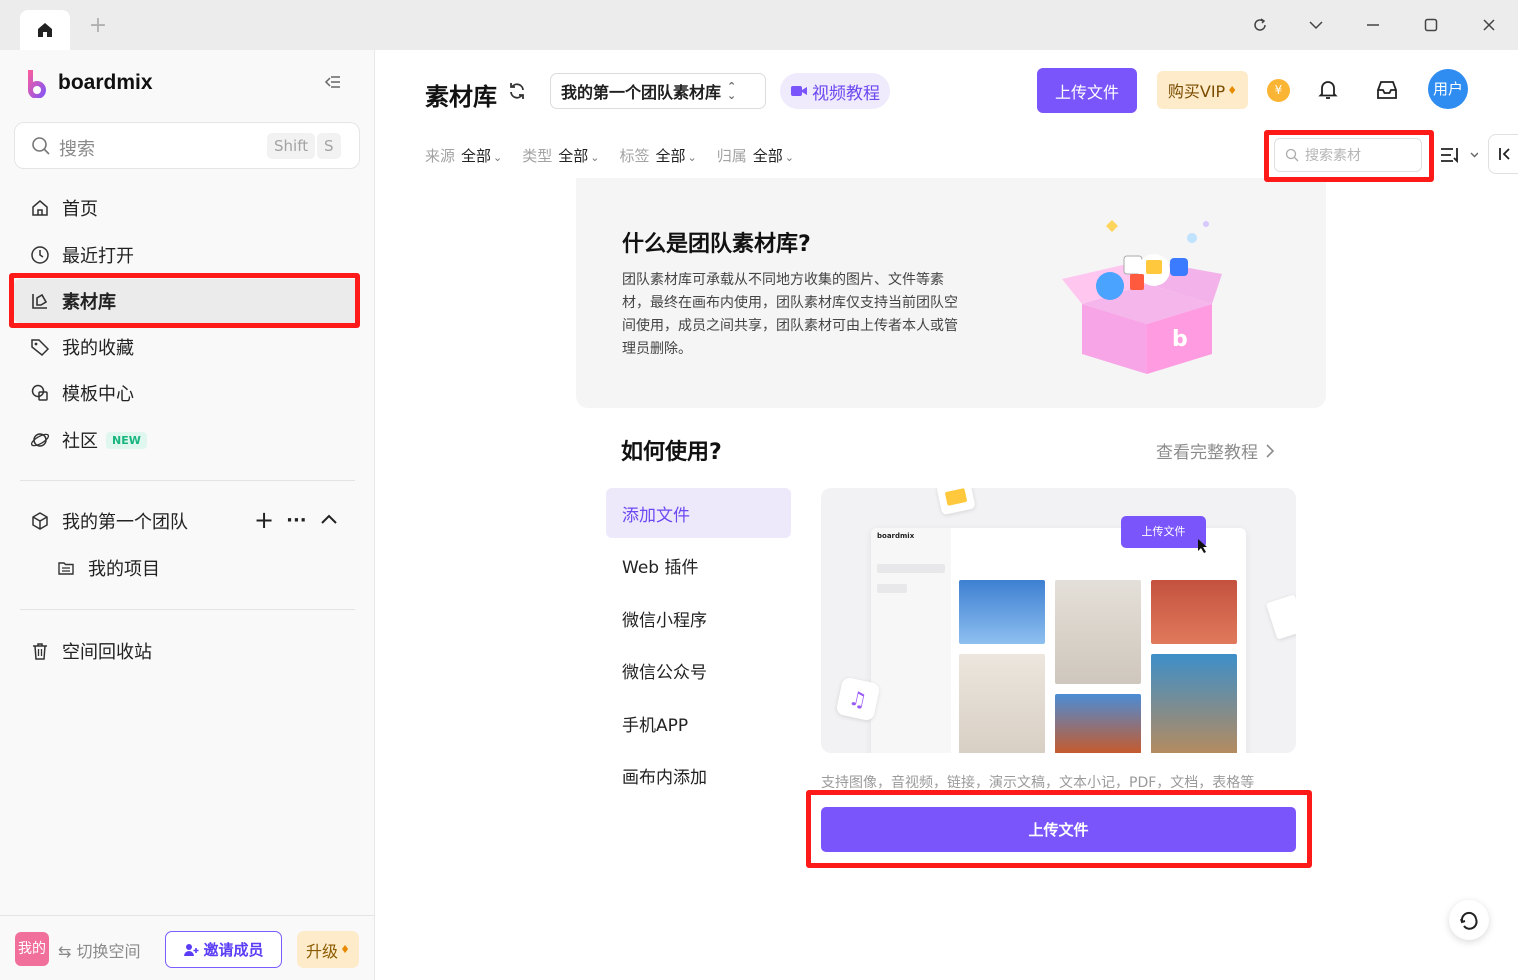  What do you see at coordinates (126, 440) in the screenshot?
I see `new-badge: NEW` at bounding box center [126, 440].